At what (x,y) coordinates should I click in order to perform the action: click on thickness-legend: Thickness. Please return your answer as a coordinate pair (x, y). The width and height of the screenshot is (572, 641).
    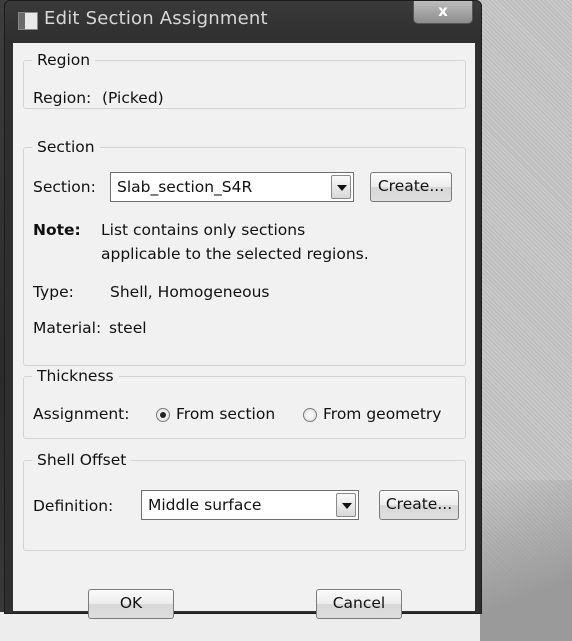
    Looking at the image, I should click on (75, 376).